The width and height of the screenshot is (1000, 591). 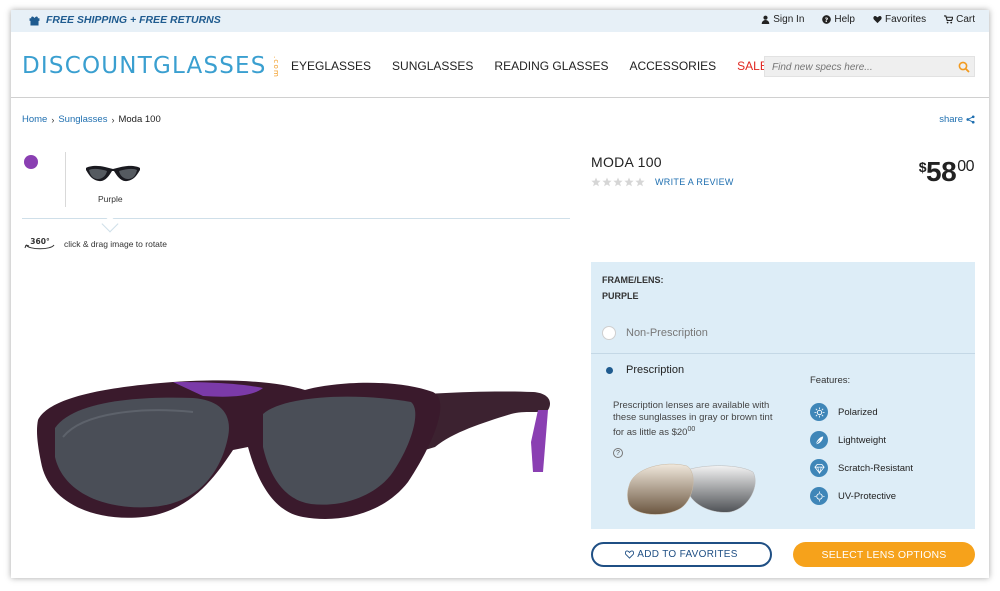 What do you see at coordinates (867, 496) in the screenshot?
I see `feature-label: UV-Protective` at bounding box center [867, 496].